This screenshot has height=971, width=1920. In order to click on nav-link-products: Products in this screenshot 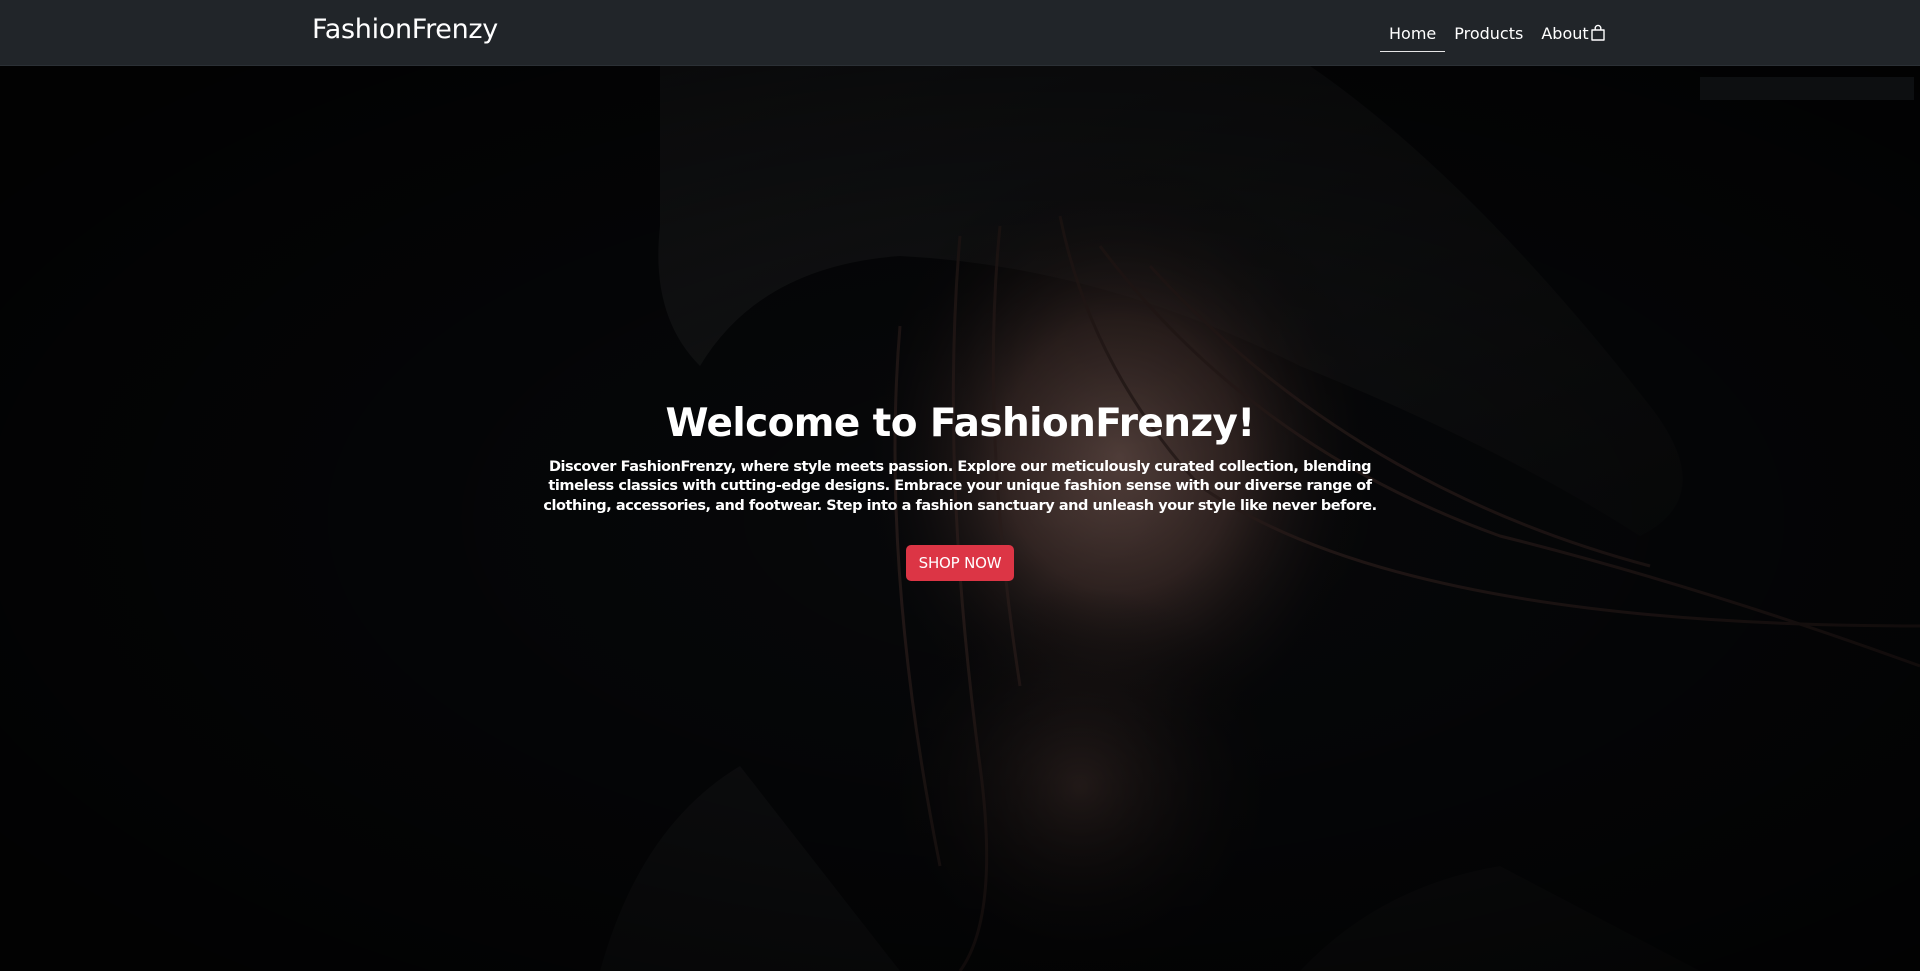, I will do `click(1488, 33)`.